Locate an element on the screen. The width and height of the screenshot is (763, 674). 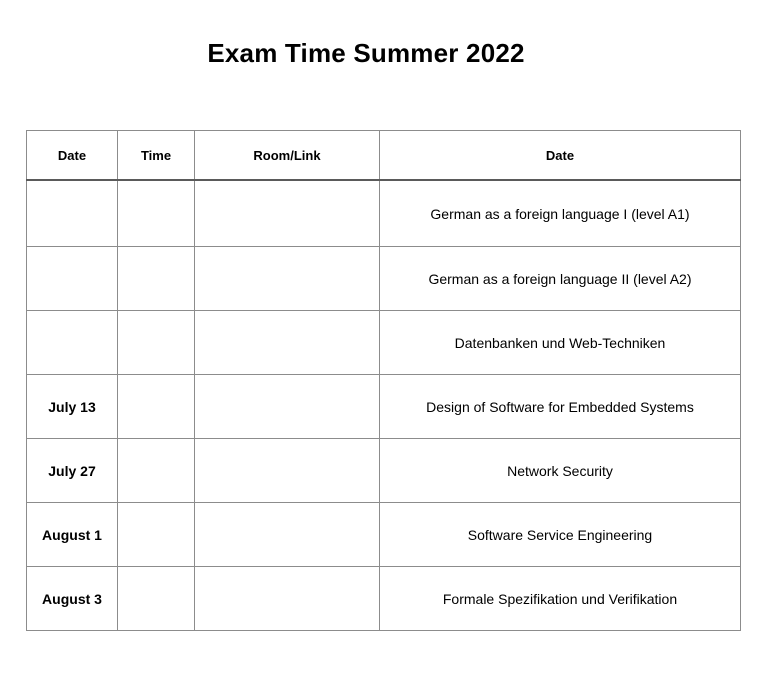
table-row: July 27 Network Security is located at coordinates (383, 470).